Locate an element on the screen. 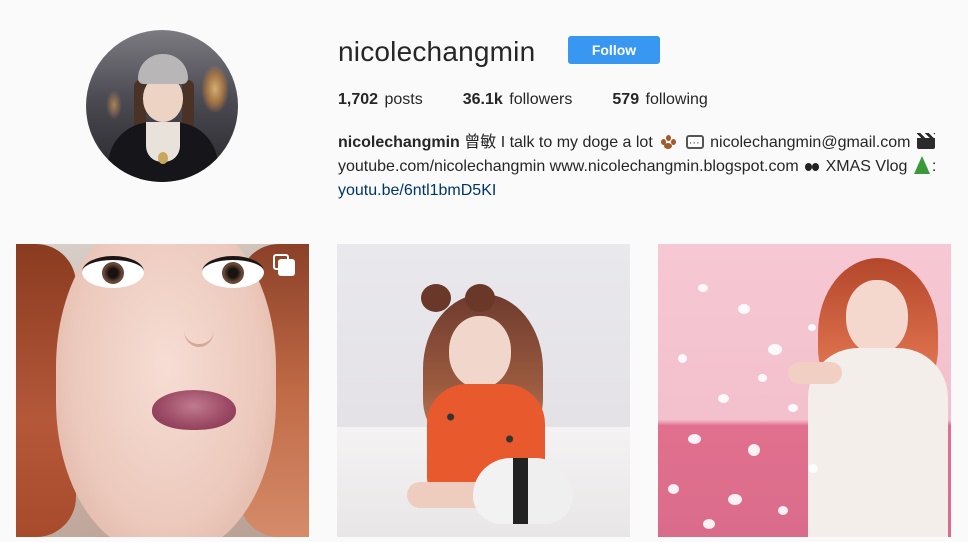 Image resolution: width=968 pixels, height=542 pixels. followers-stat: 36.1k followers is located at coordinates (518, 100).